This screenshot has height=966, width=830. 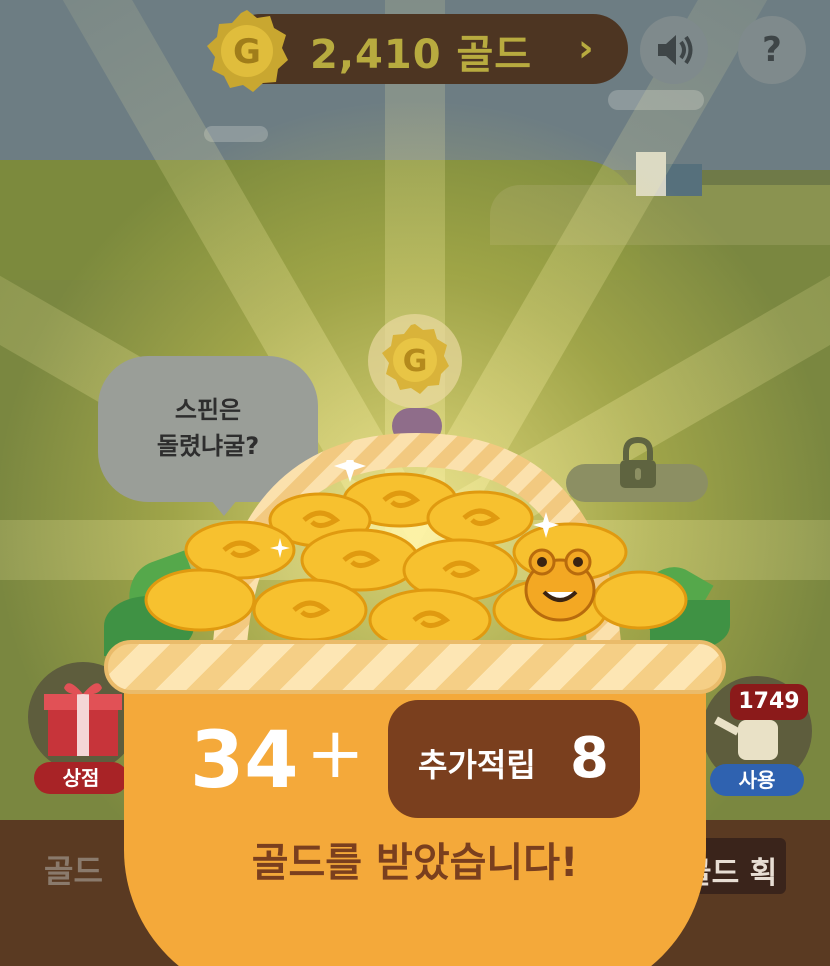 What do you see at coordinates (772, 50) in the screenshot?
I see `help-button: ?` at bounding box center [772, 50].